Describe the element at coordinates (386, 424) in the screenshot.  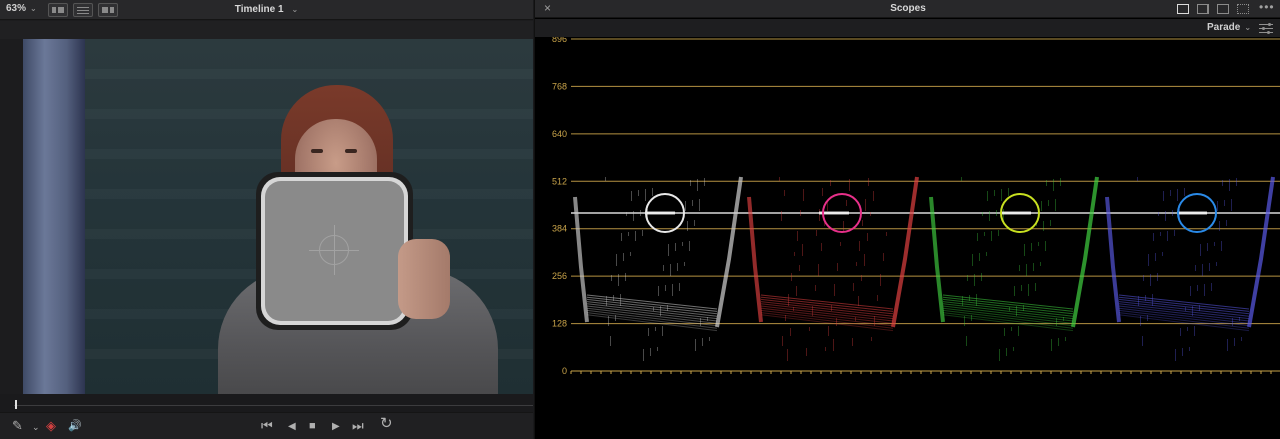
I see `loop-icon: ↻` at that location.